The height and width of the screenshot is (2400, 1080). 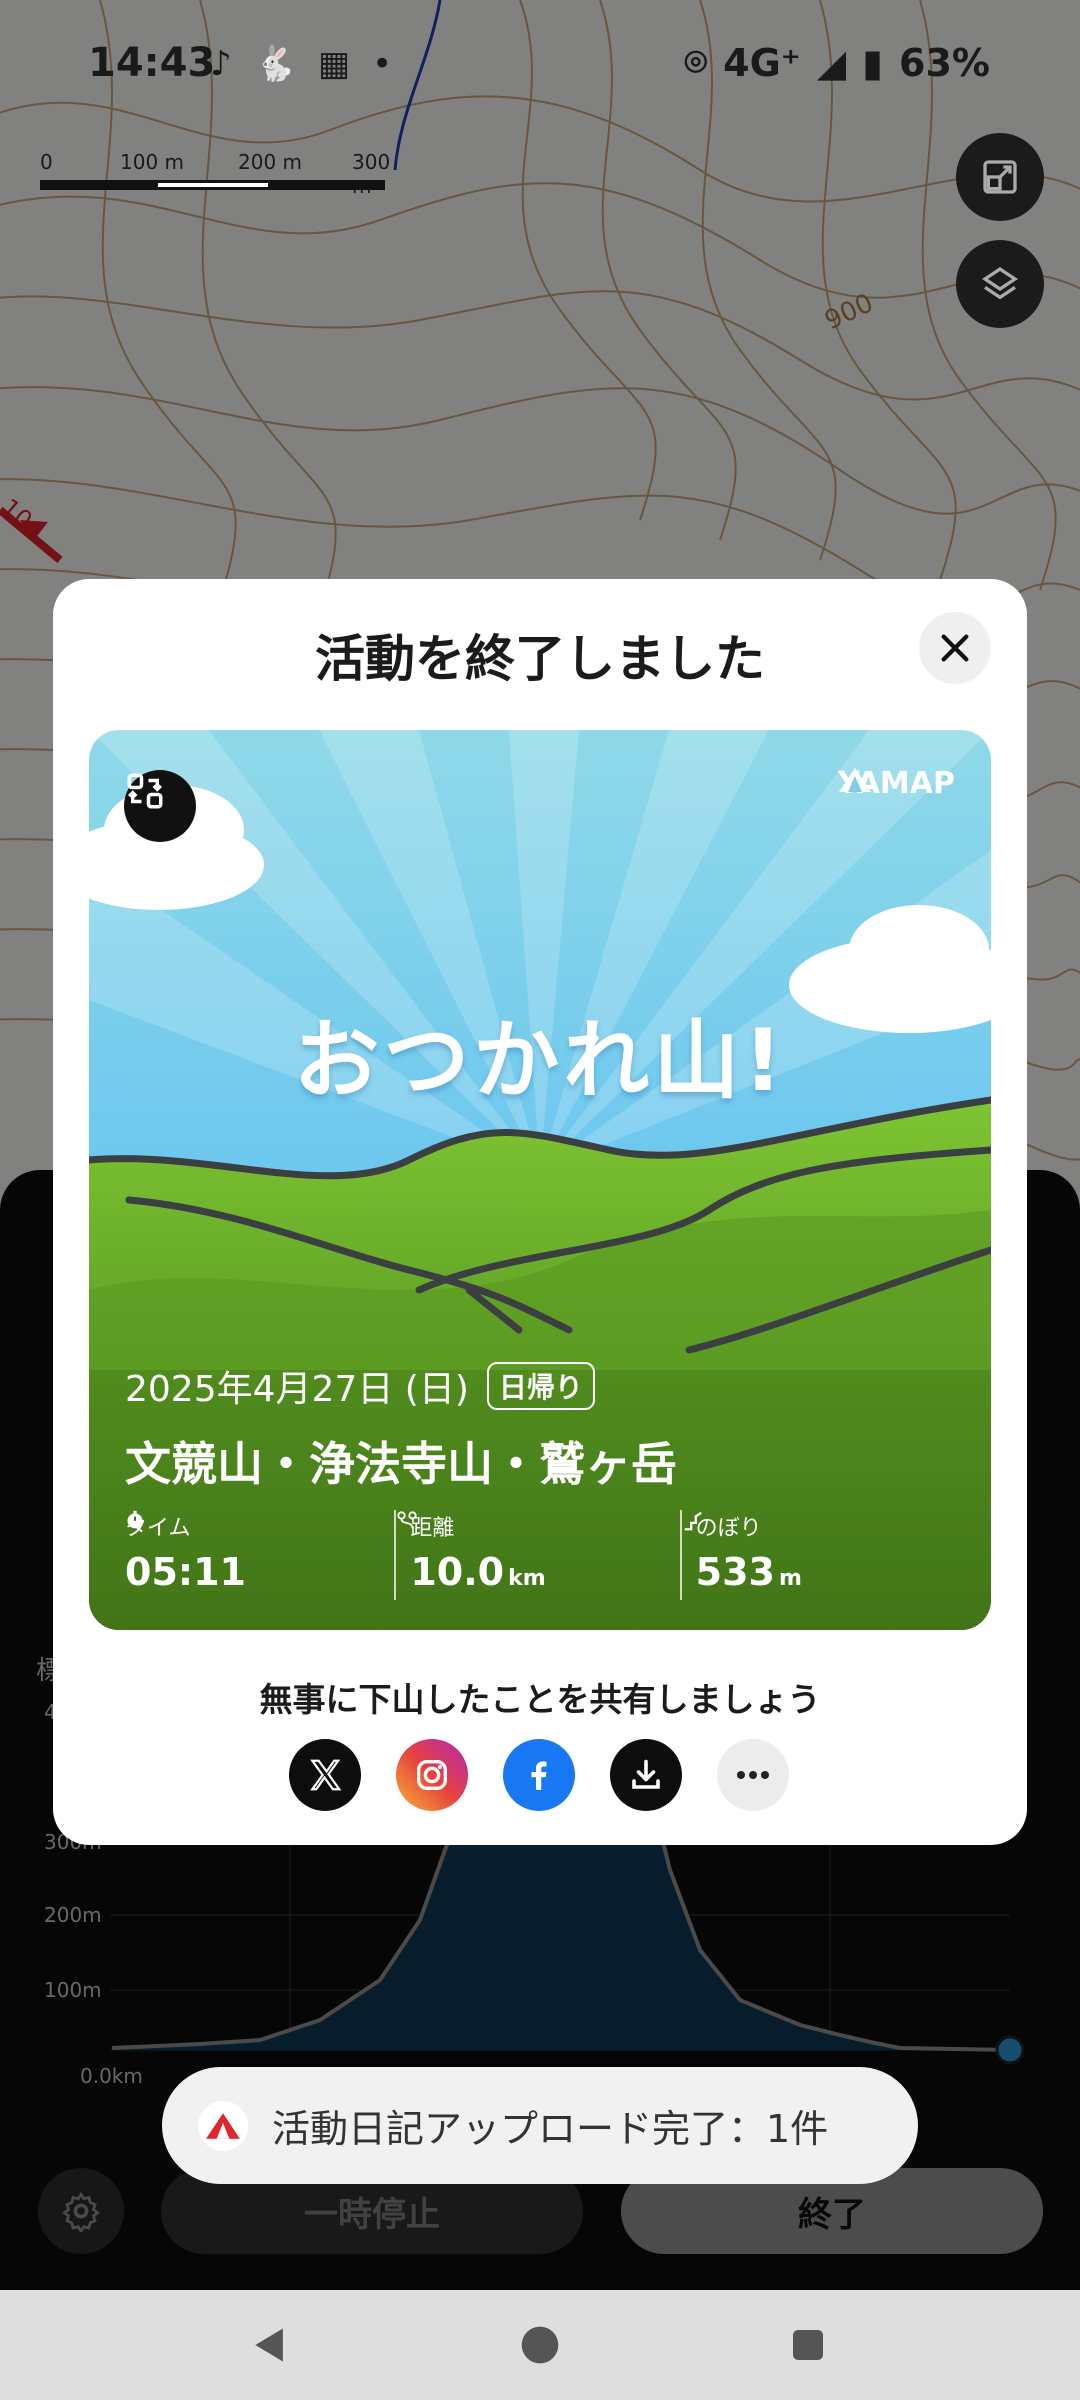 What do you see at coordinates (550, 2129) in the screenshot?
I see `toast-message: 活動日記アップロード完了：1件` at bounding box center [550, 2129].